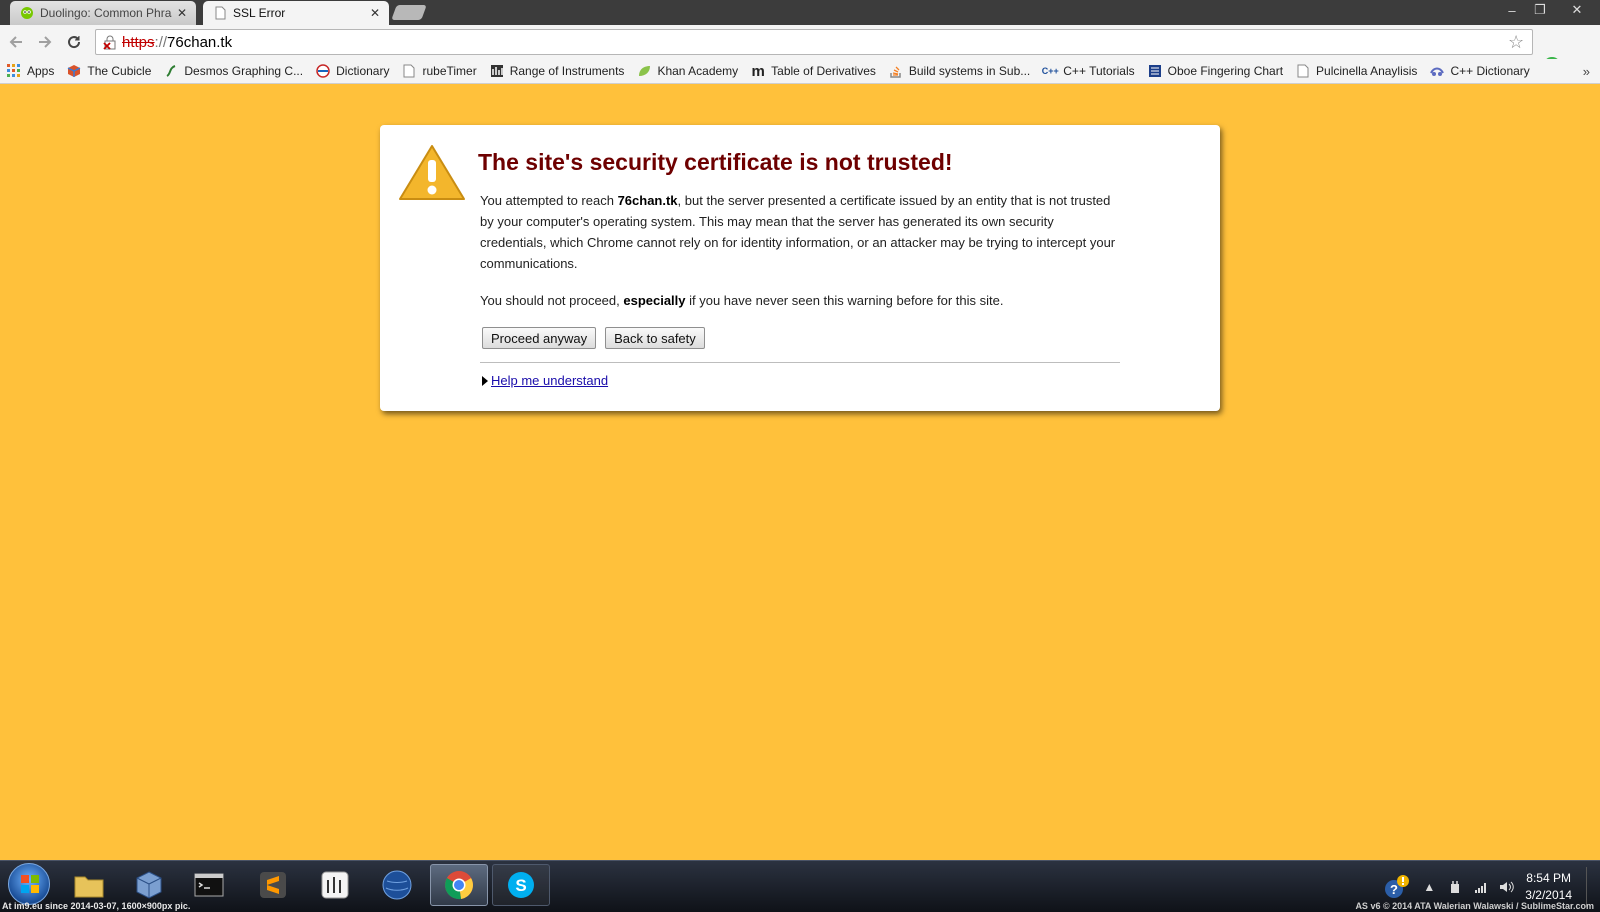  Describe the element at coordinates (29, 884) in the screenshot. I see `start-button-windows-icon` at that location.